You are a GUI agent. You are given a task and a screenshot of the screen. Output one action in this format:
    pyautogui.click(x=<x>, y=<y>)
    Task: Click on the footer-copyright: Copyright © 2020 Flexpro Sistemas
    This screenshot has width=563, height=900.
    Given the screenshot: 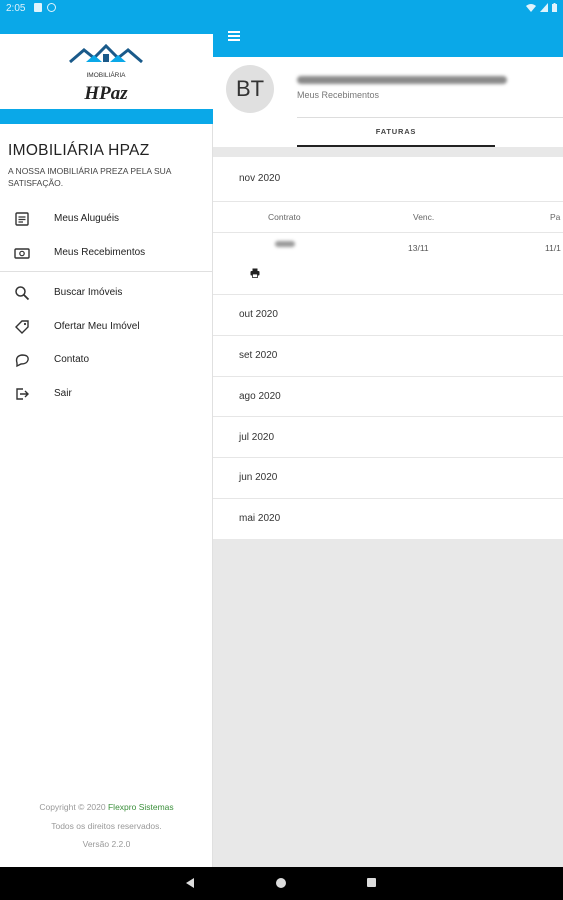 What is the action you would take?
    pyautogui.click(x=106, y=807)
    